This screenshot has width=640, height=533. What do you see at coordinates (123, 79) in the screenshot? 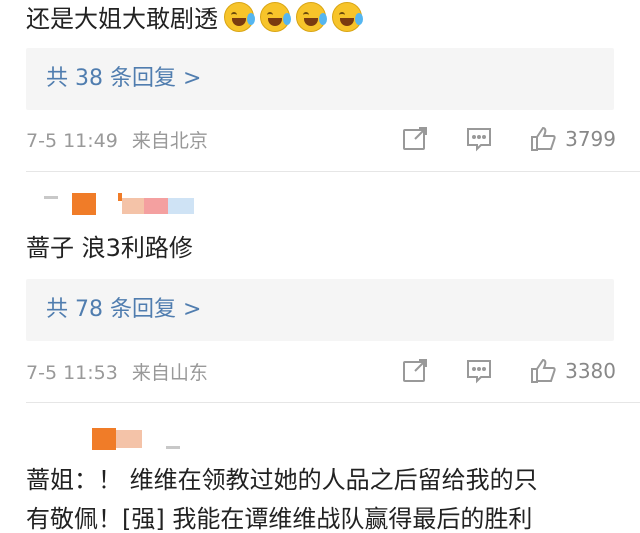
I see `view-replies-link: 共 38 条回复 >` at bounding box center [123, 79].